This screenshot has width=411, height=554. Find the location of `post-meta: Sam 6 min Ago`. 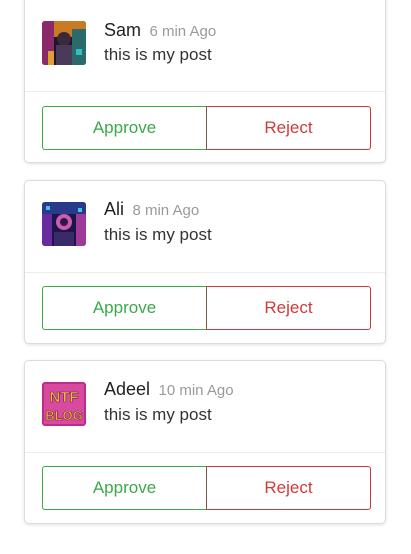

post-meta: Sam 6 min Ago is located at coordinates (160, 30).